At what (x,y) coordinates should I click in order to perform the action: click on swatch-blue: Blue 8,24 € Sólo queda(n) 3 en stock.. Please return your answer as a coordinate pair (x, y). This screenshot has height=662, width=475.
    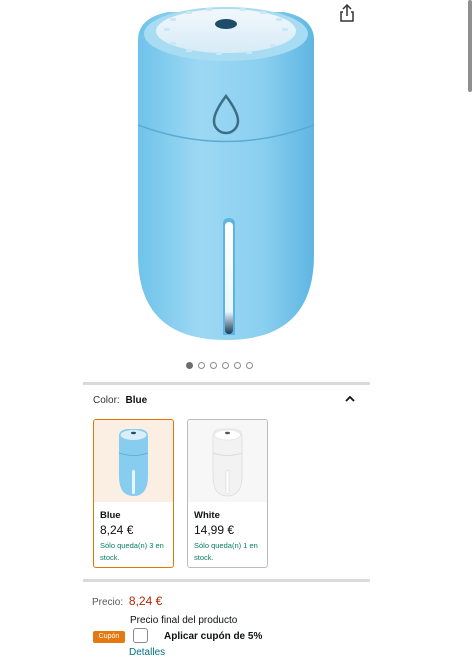
    Looking at the image, I should click on (133, 493).